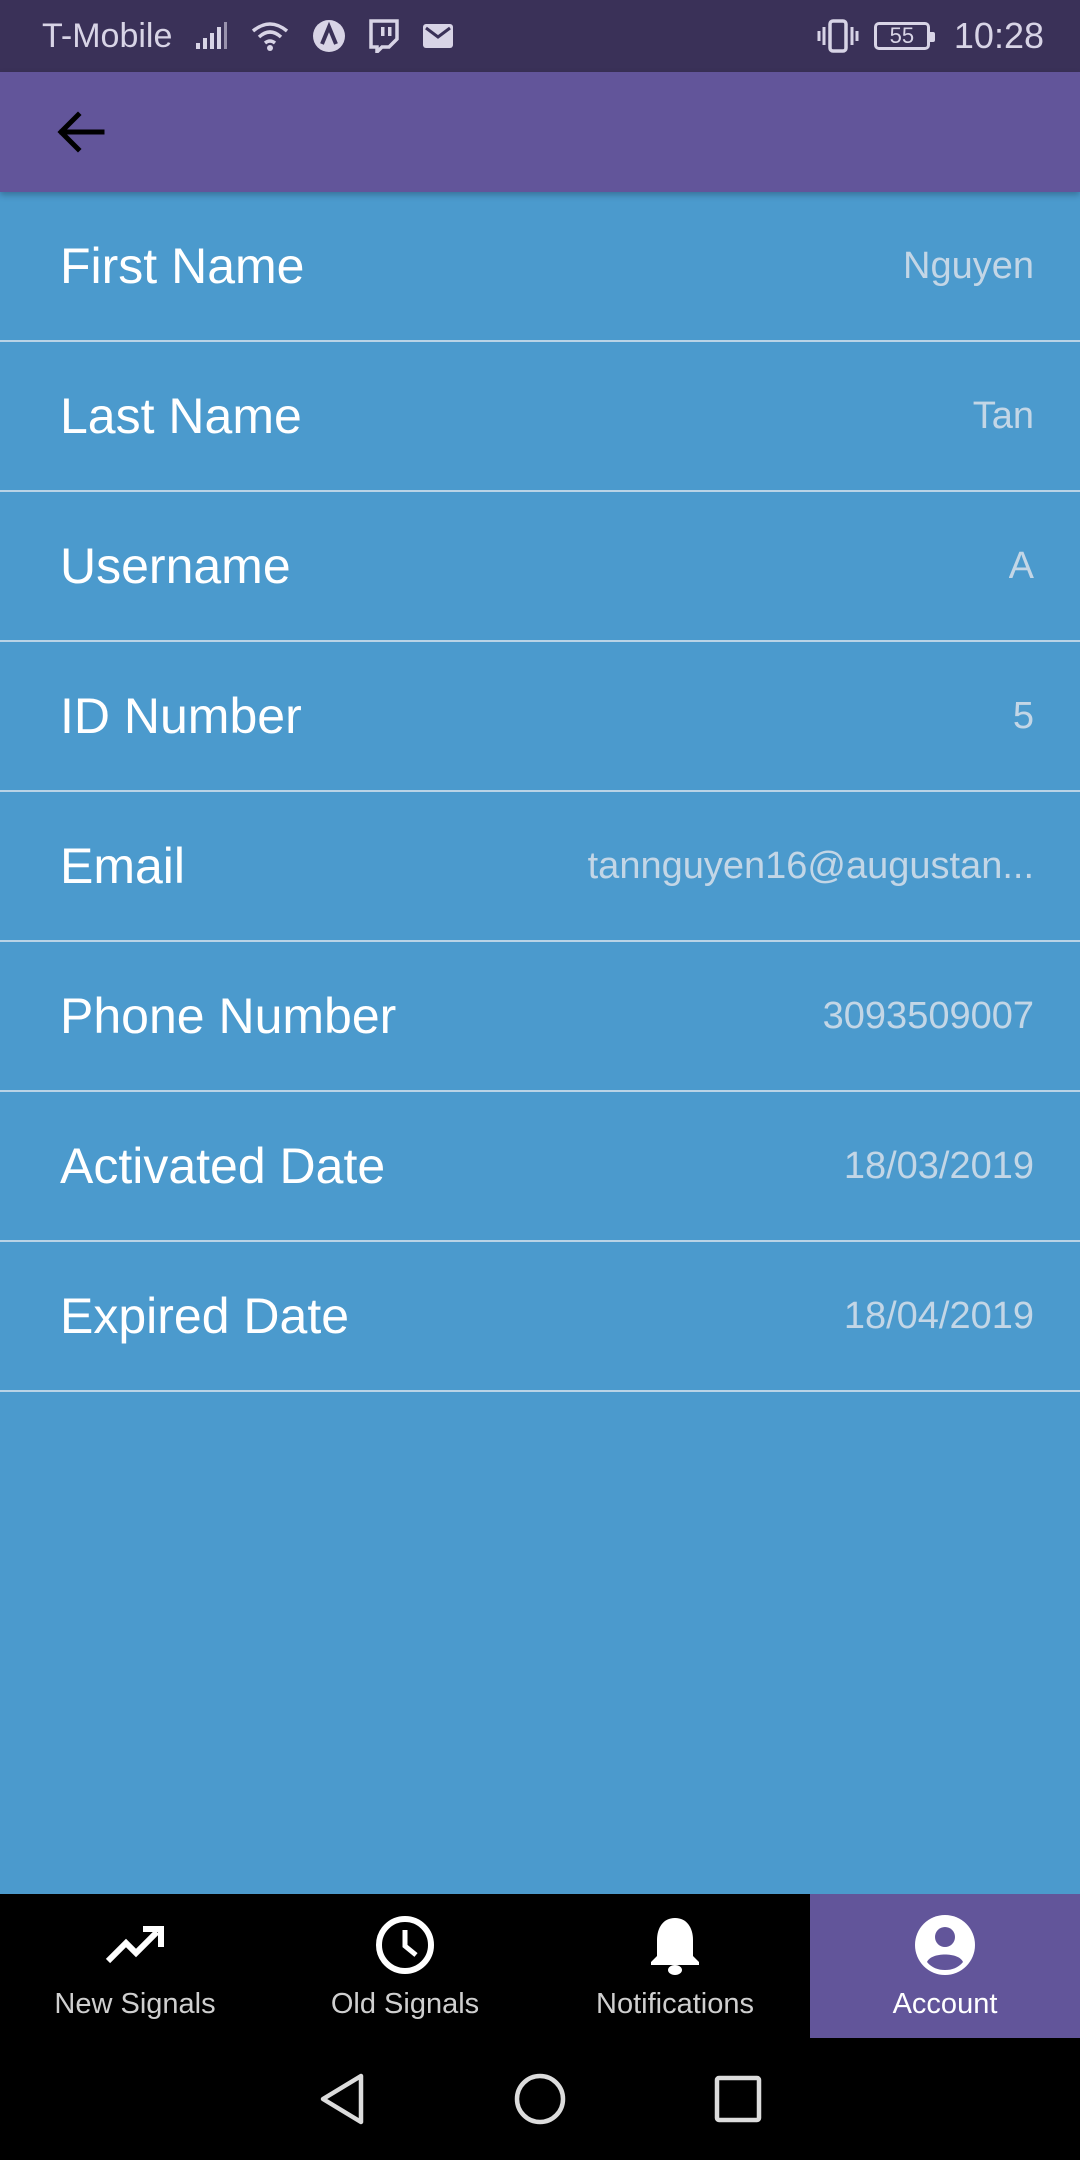 The width and height of the screenshot is (1080, 2160). What do you see at coordinates (135, 1945) in the screenshot?
I see `trending-up-icon` at bounding box center [135, 1945].